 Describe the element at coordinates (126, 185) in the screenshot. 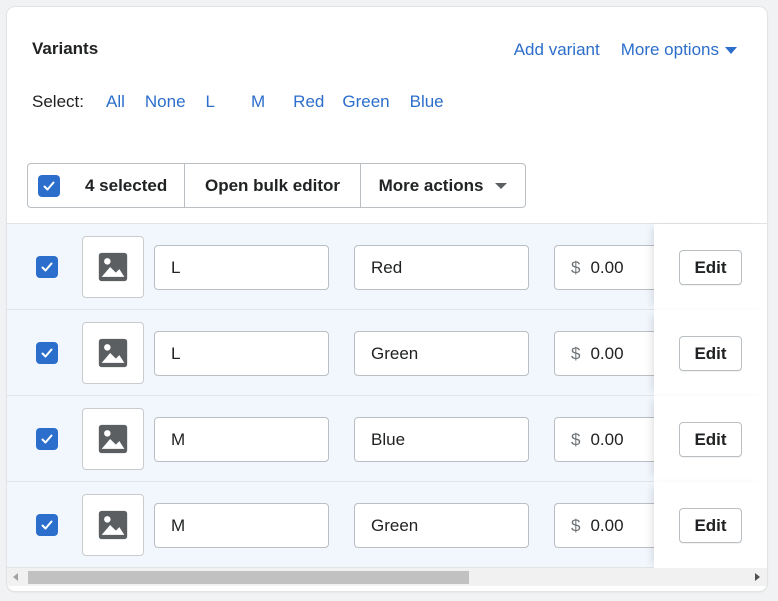

I see `selected-count: 4 selected` at that location.